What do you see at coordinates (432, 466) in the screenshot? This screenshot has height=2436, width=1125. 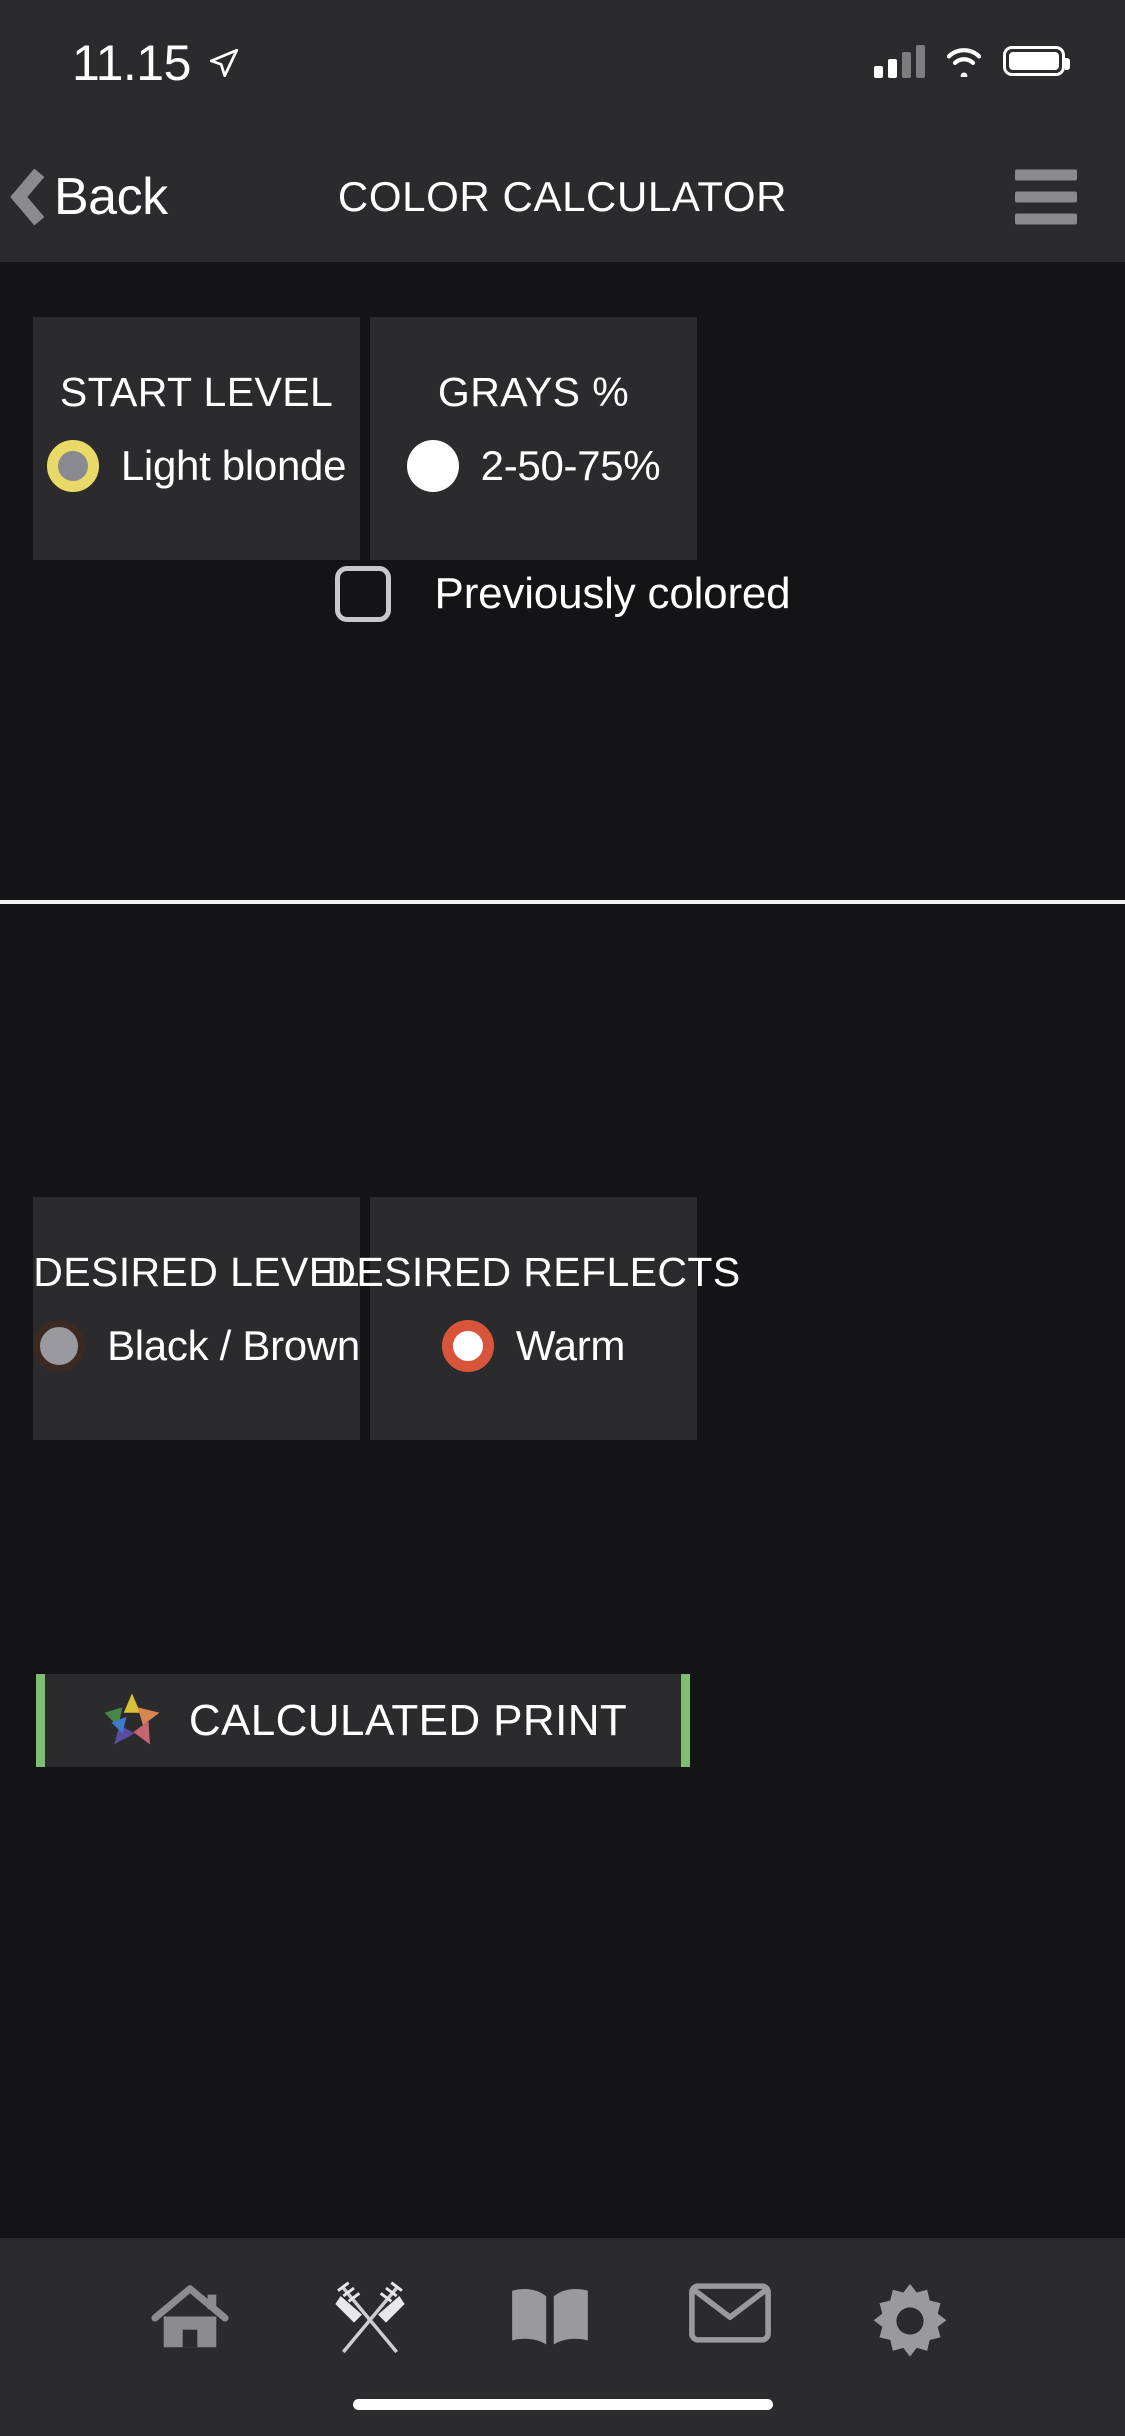 I see `grays-percent-swatch` at bounding box center [432, 466].